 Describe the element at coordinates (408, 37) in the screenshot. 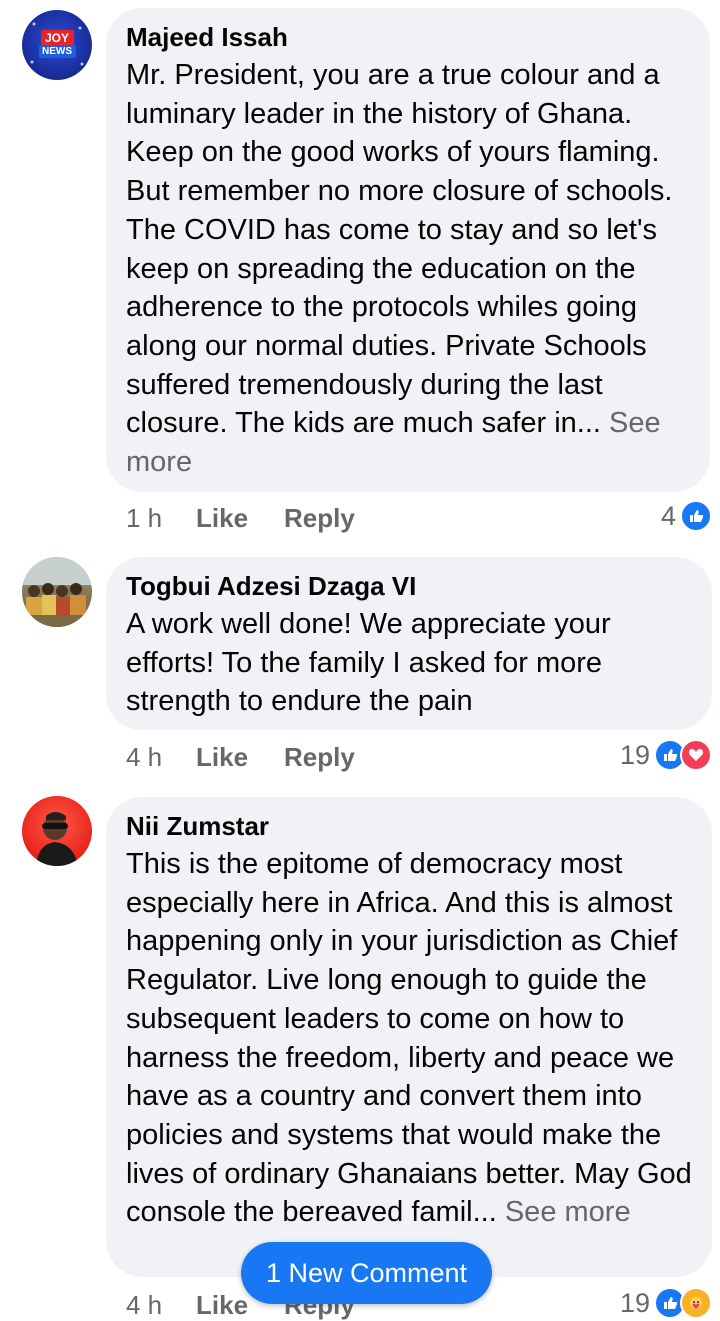

I see `comment-author: Majeed Issah` at that location.